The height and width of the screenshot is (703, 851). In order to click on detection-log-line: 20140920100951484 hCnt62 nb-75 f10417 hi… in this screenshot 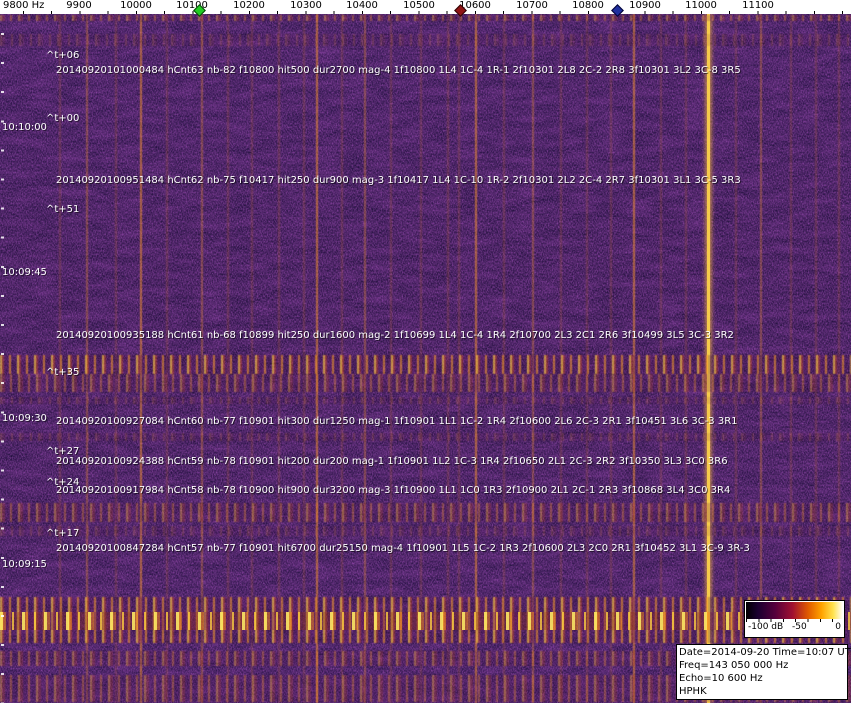, I will do `click(398, 180)`.